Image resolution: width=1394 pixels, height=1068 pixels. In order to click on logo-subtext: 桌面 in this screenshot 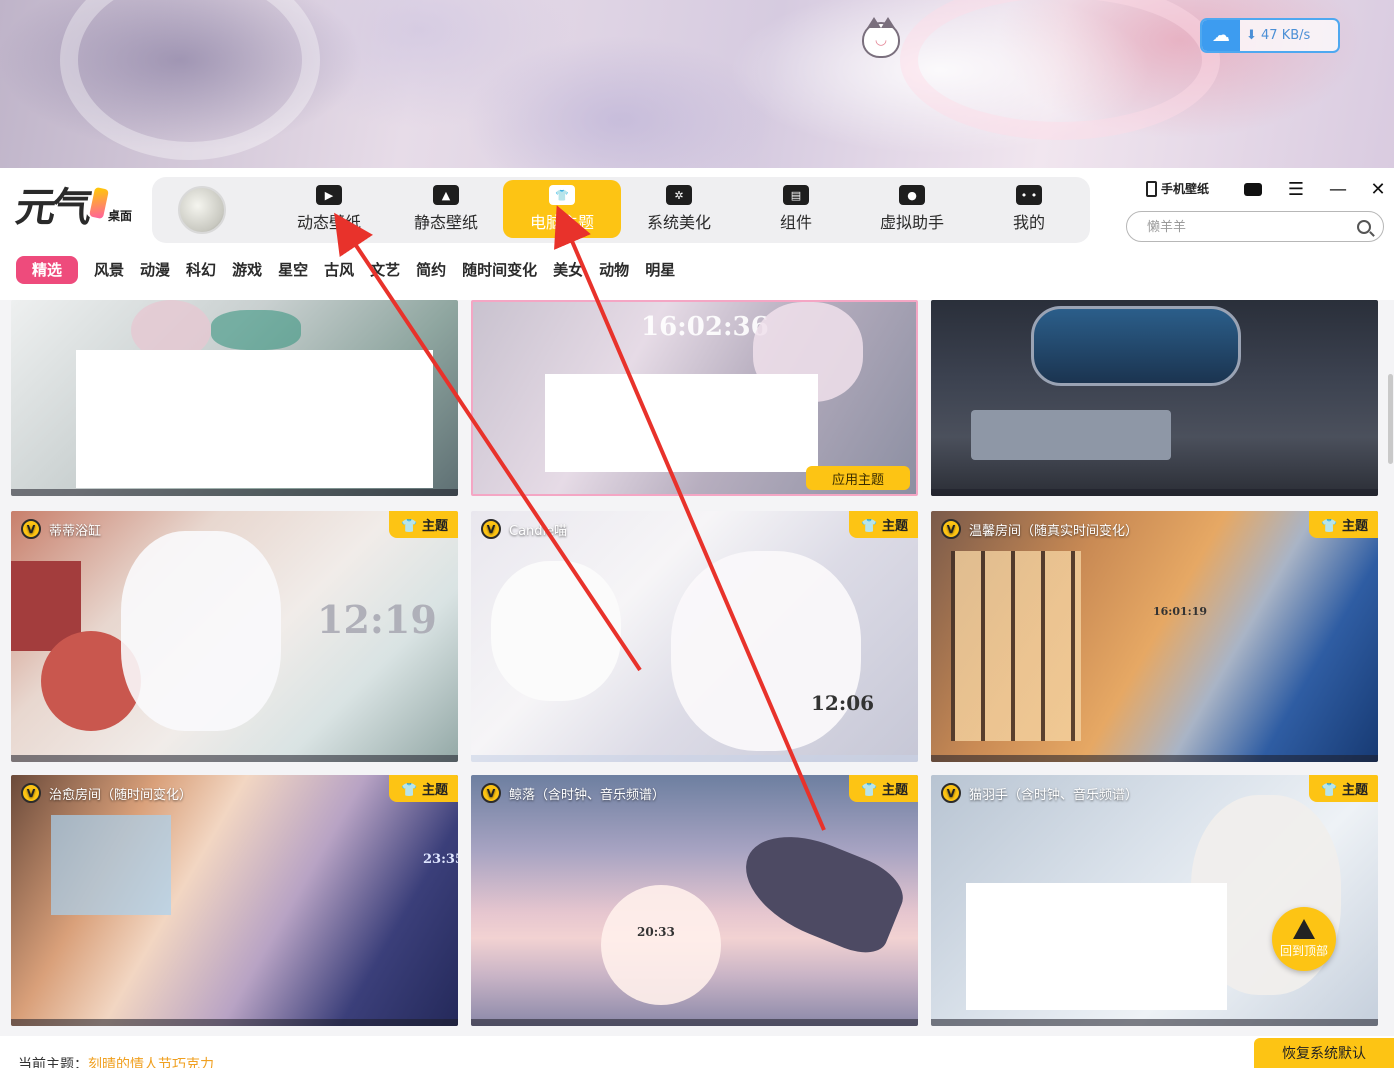, I will do `click(120, 216)`.